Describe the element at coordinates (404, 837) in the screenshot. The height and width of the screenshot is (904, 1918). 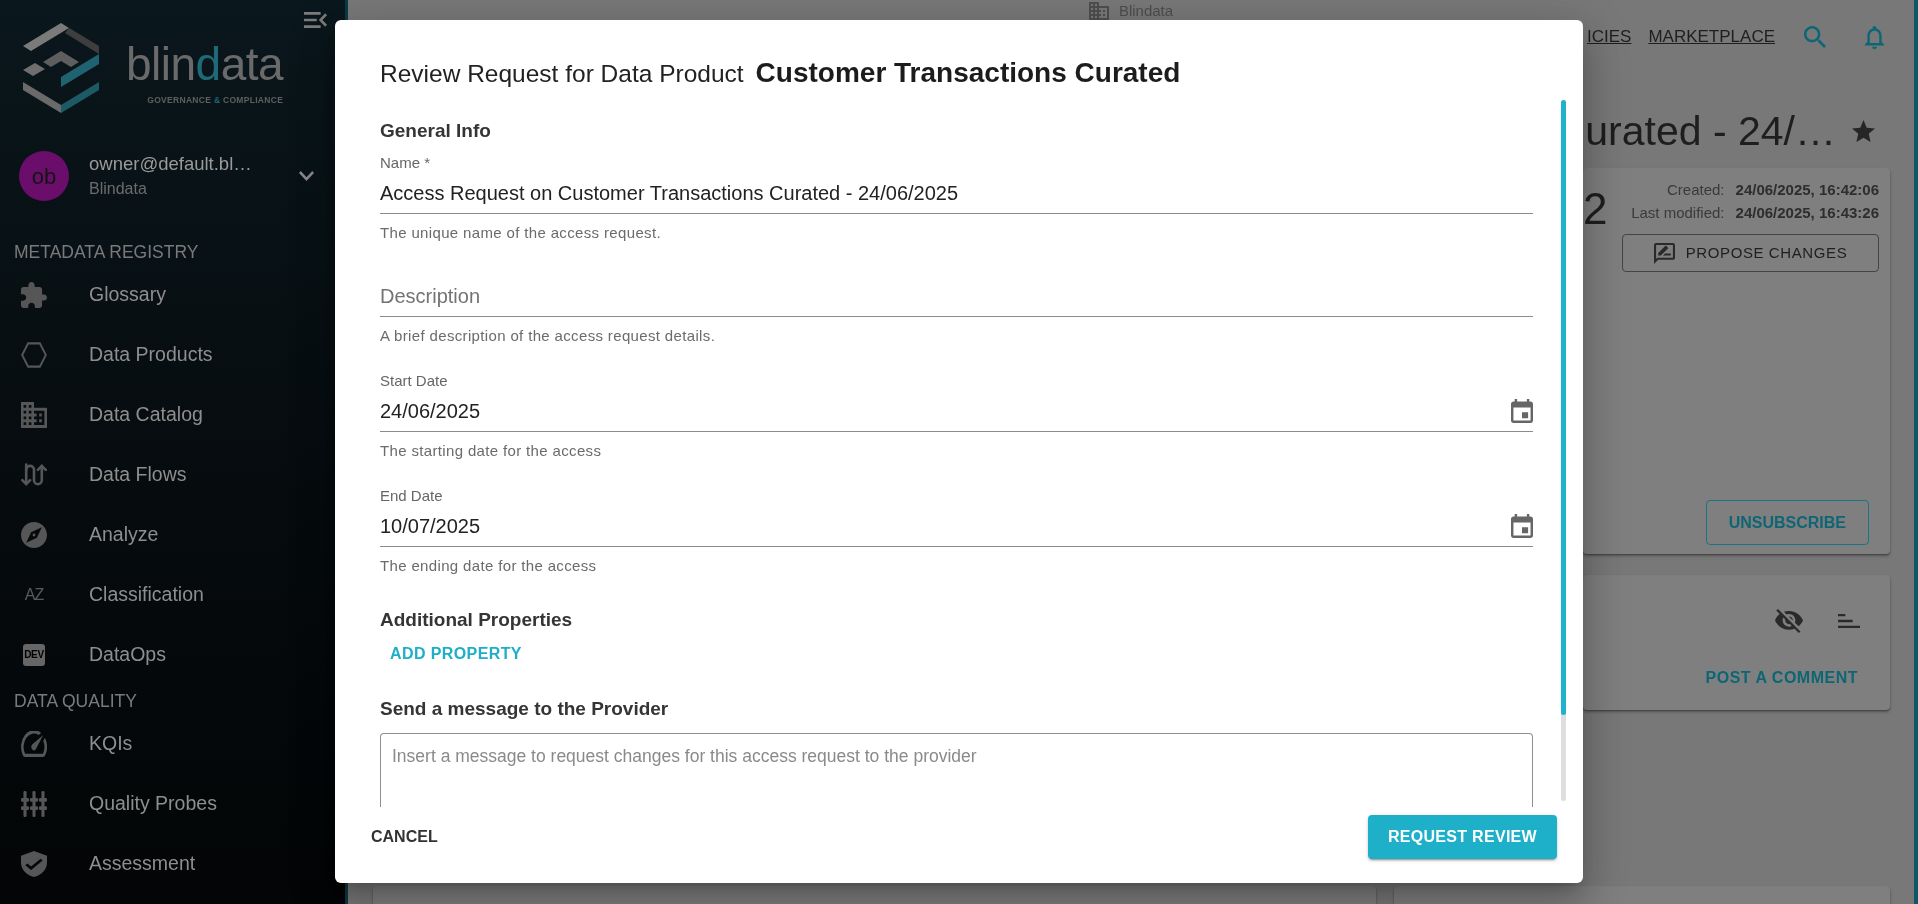
I see `cancel-button: CANCEL` at that location.